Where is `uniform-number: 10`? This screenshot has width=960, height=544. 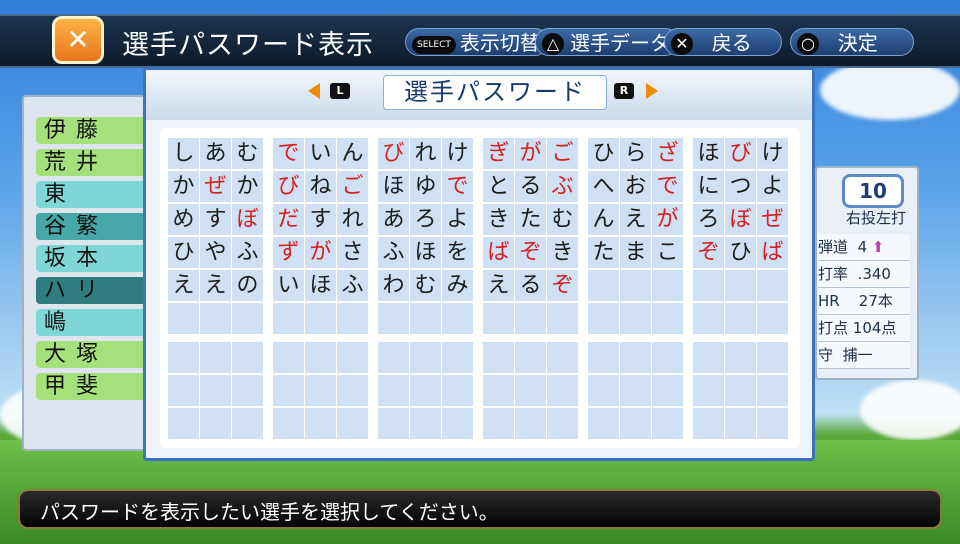
uniform-number: 10 is located at coordinates (873, 191).